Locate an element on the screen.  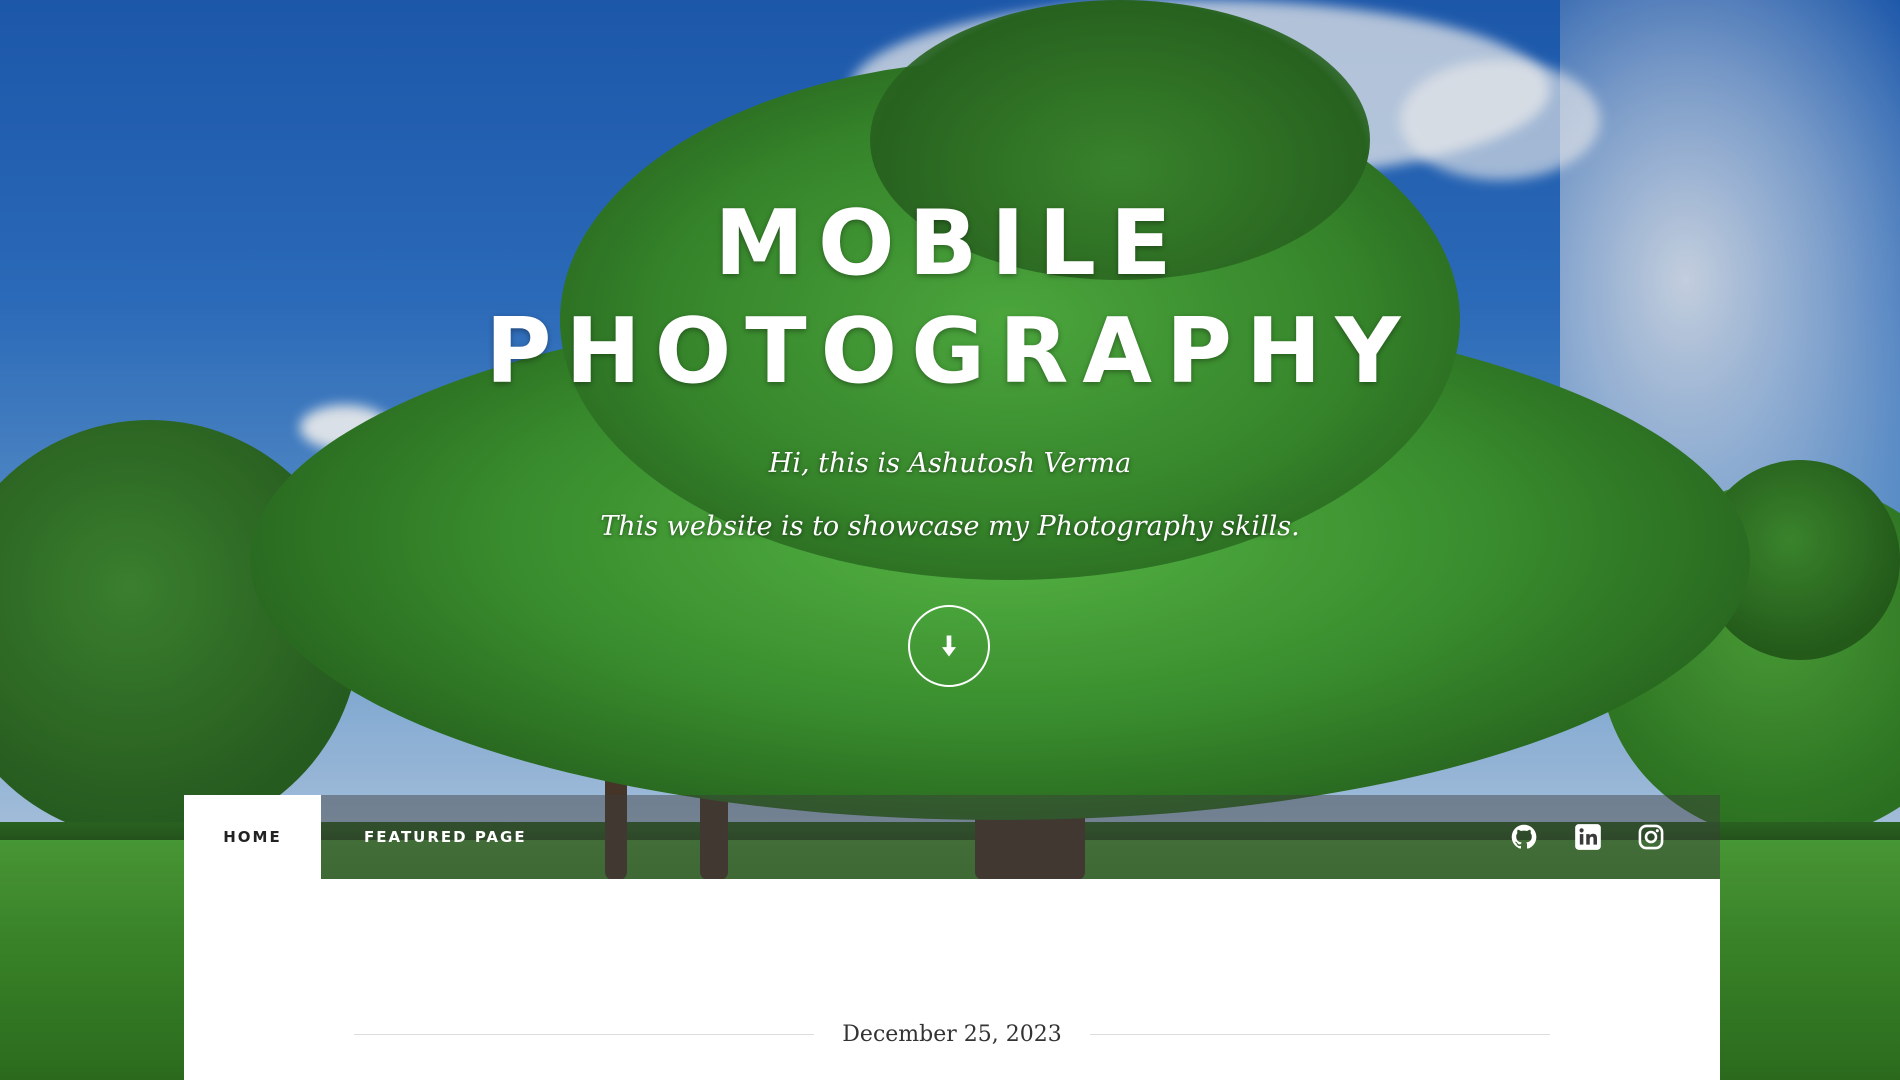
linkedin-icon is located at coordinates (1588, 837).